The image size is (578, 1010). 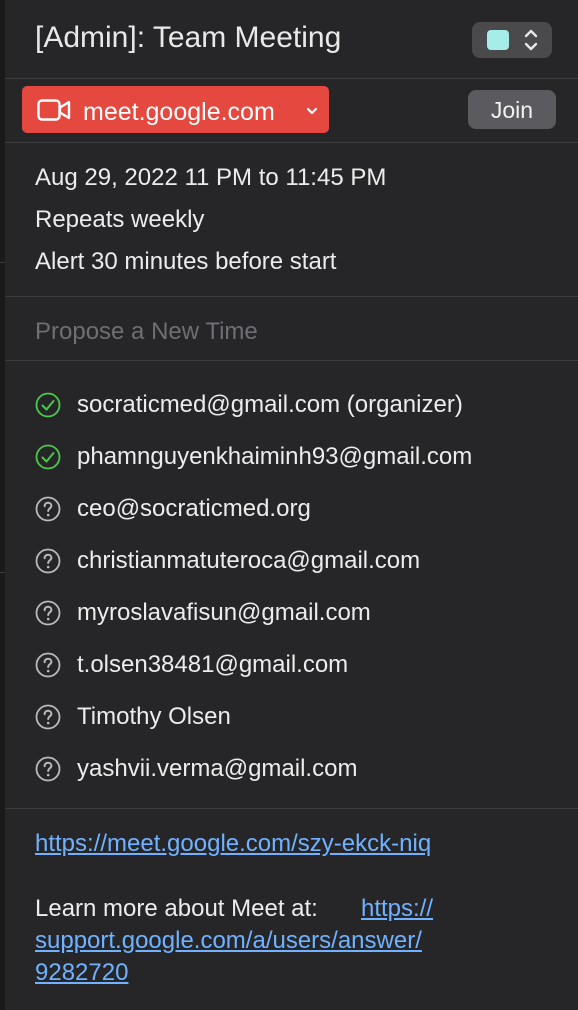 What do you see at coordinates (305, 717) in the screenshot?
I see `attendee-row: Timothy Olsen` at bounding box center [305, 717].